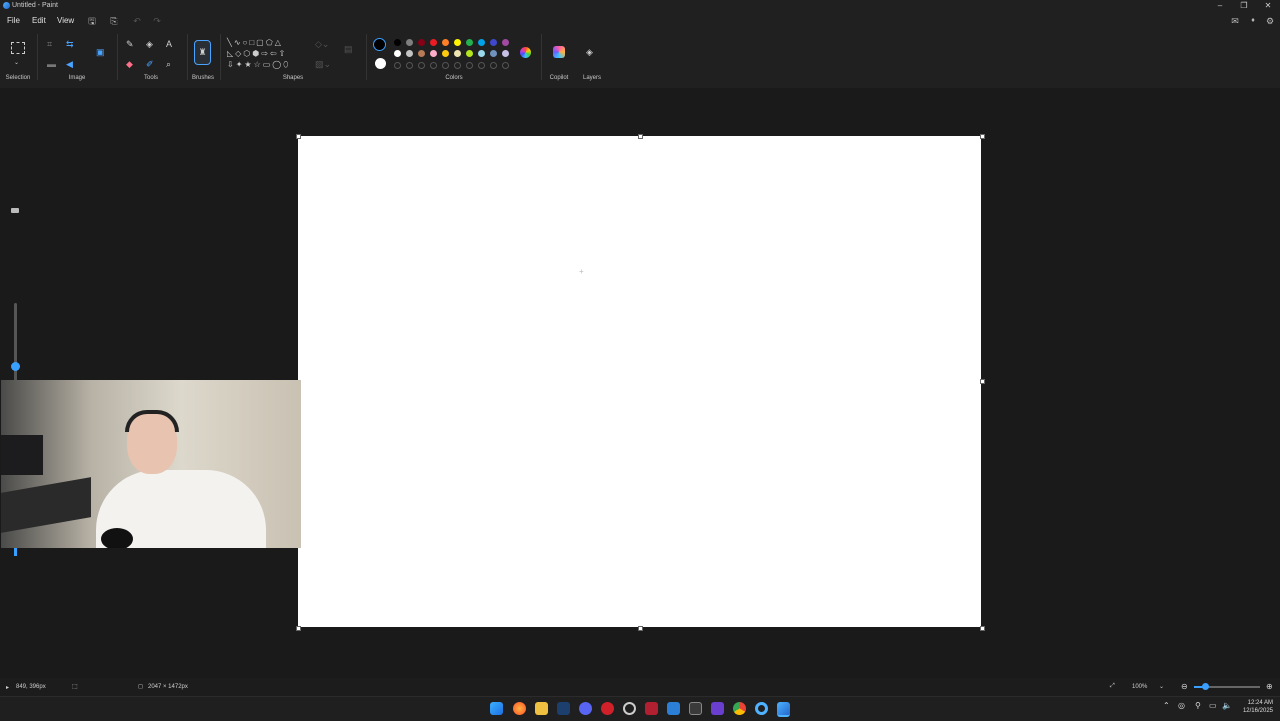 This screenshot has height=721, width=1280. I want to click on brush-size-slider-thumb, so click(15, 366).